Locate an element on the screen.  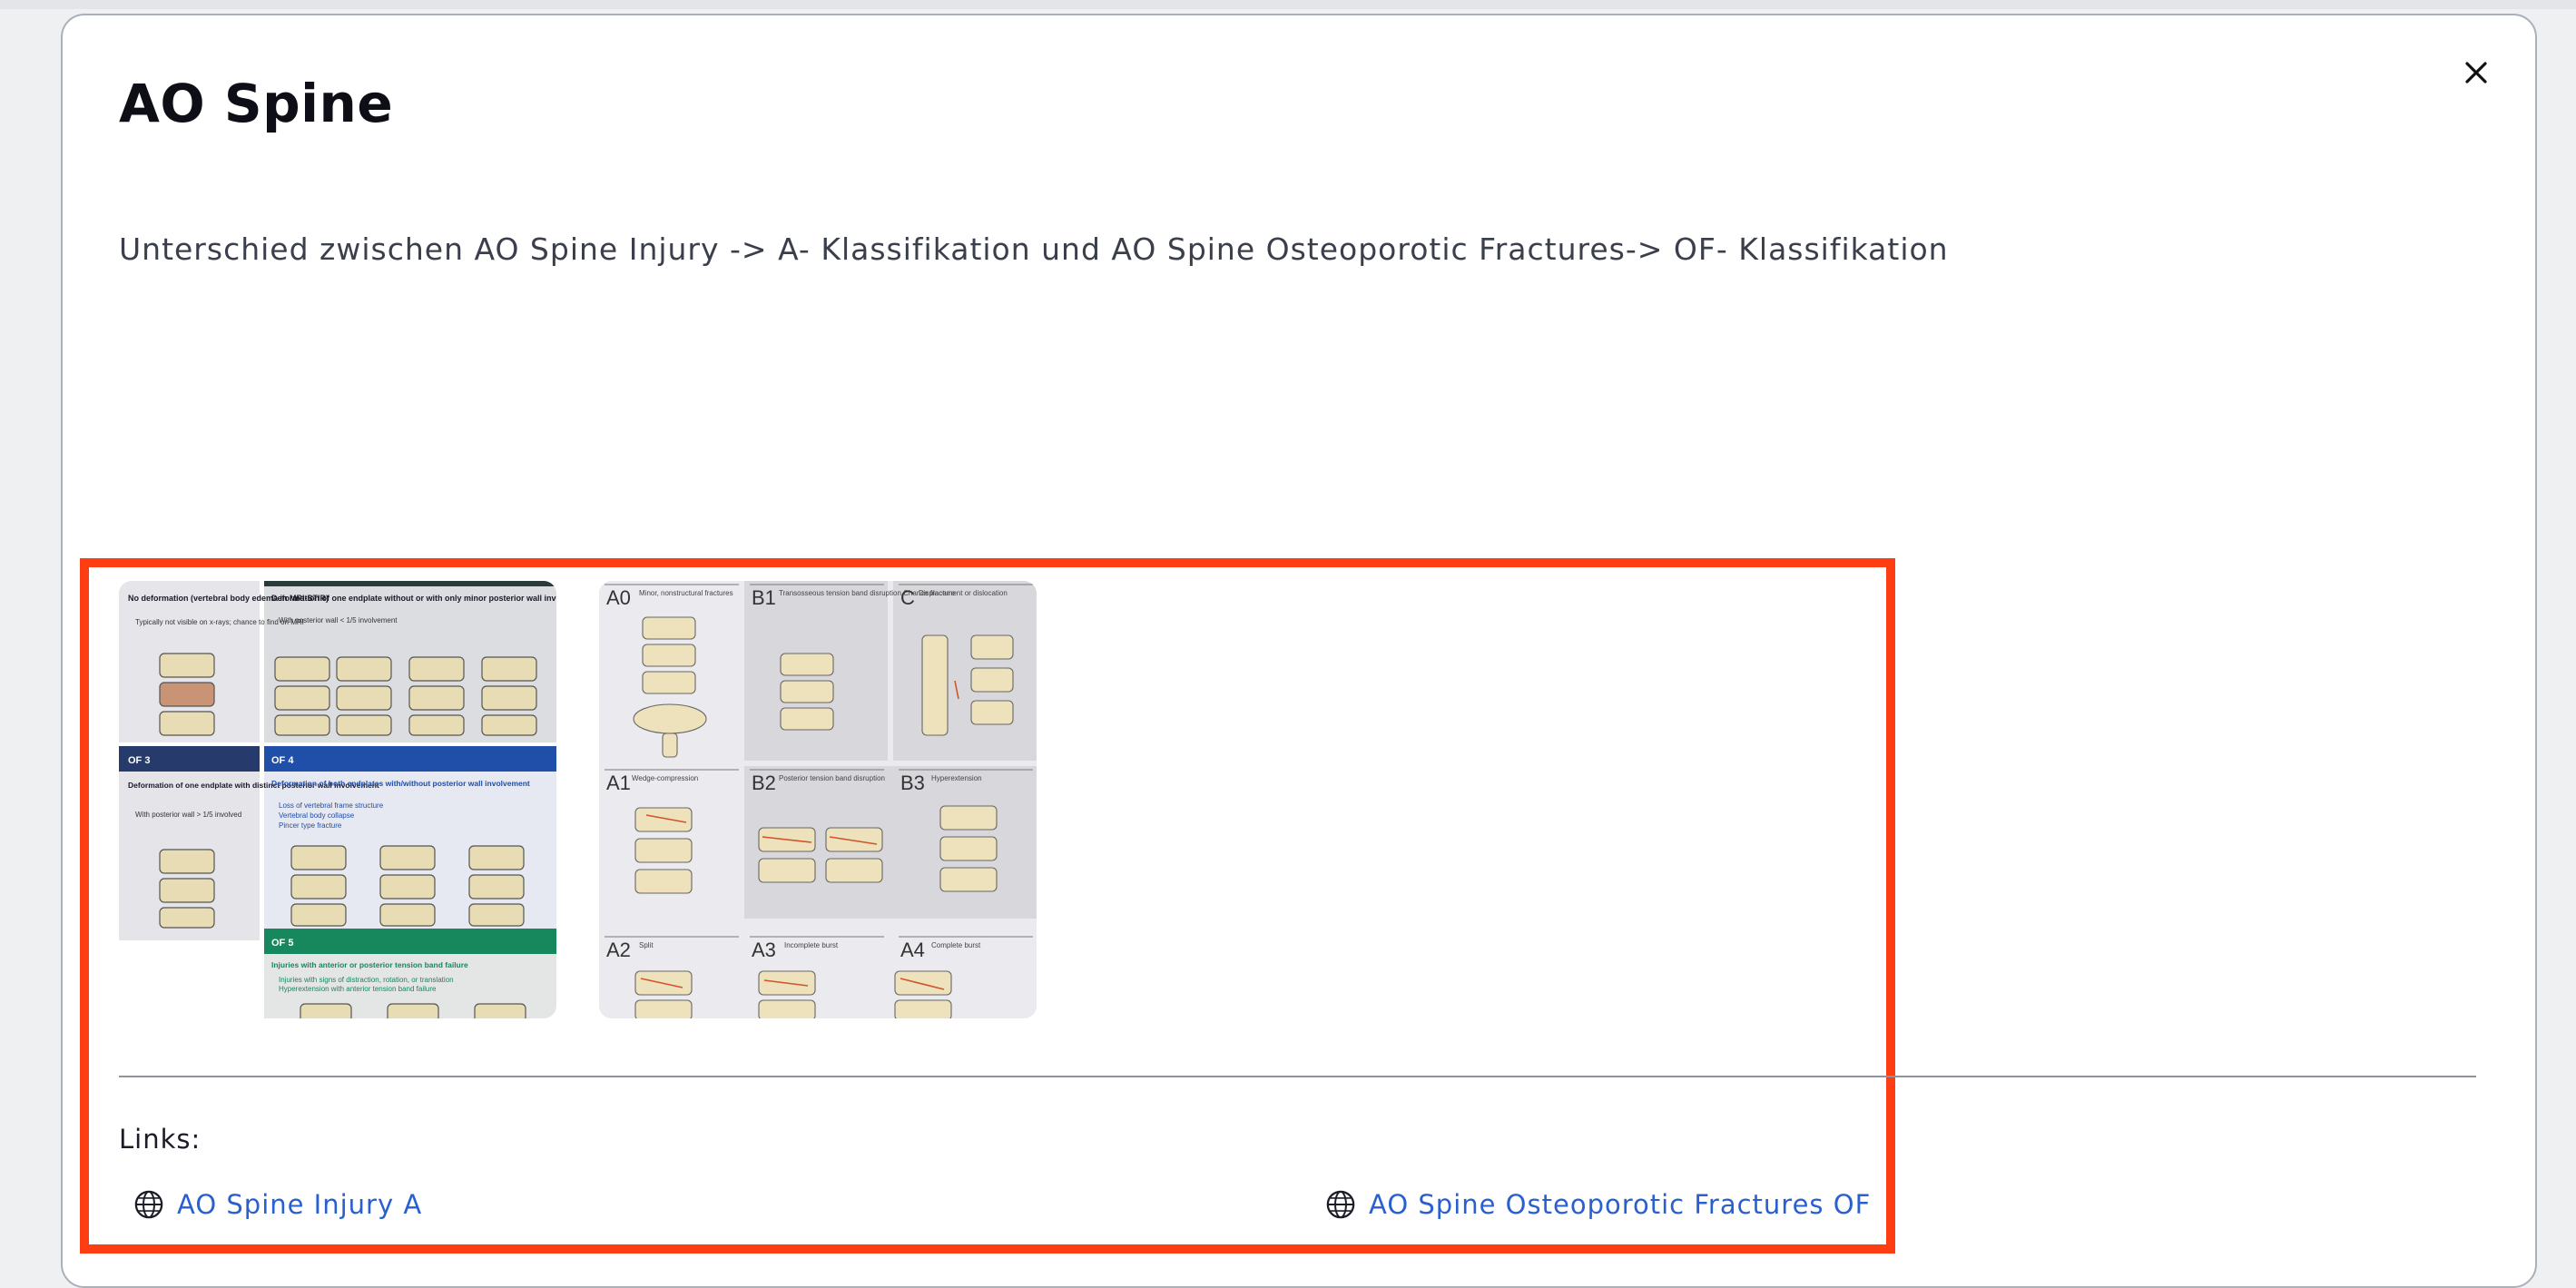
link-label: AO Spine Injury A is located at coordinates (300, 1204).